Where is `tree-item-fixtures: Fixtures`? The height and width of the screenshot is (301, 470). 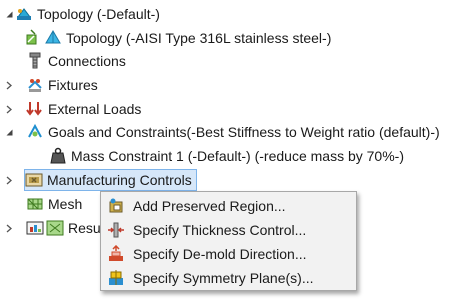
tree-item-fixtures: Fixtures is located at coordinates (50, 85).